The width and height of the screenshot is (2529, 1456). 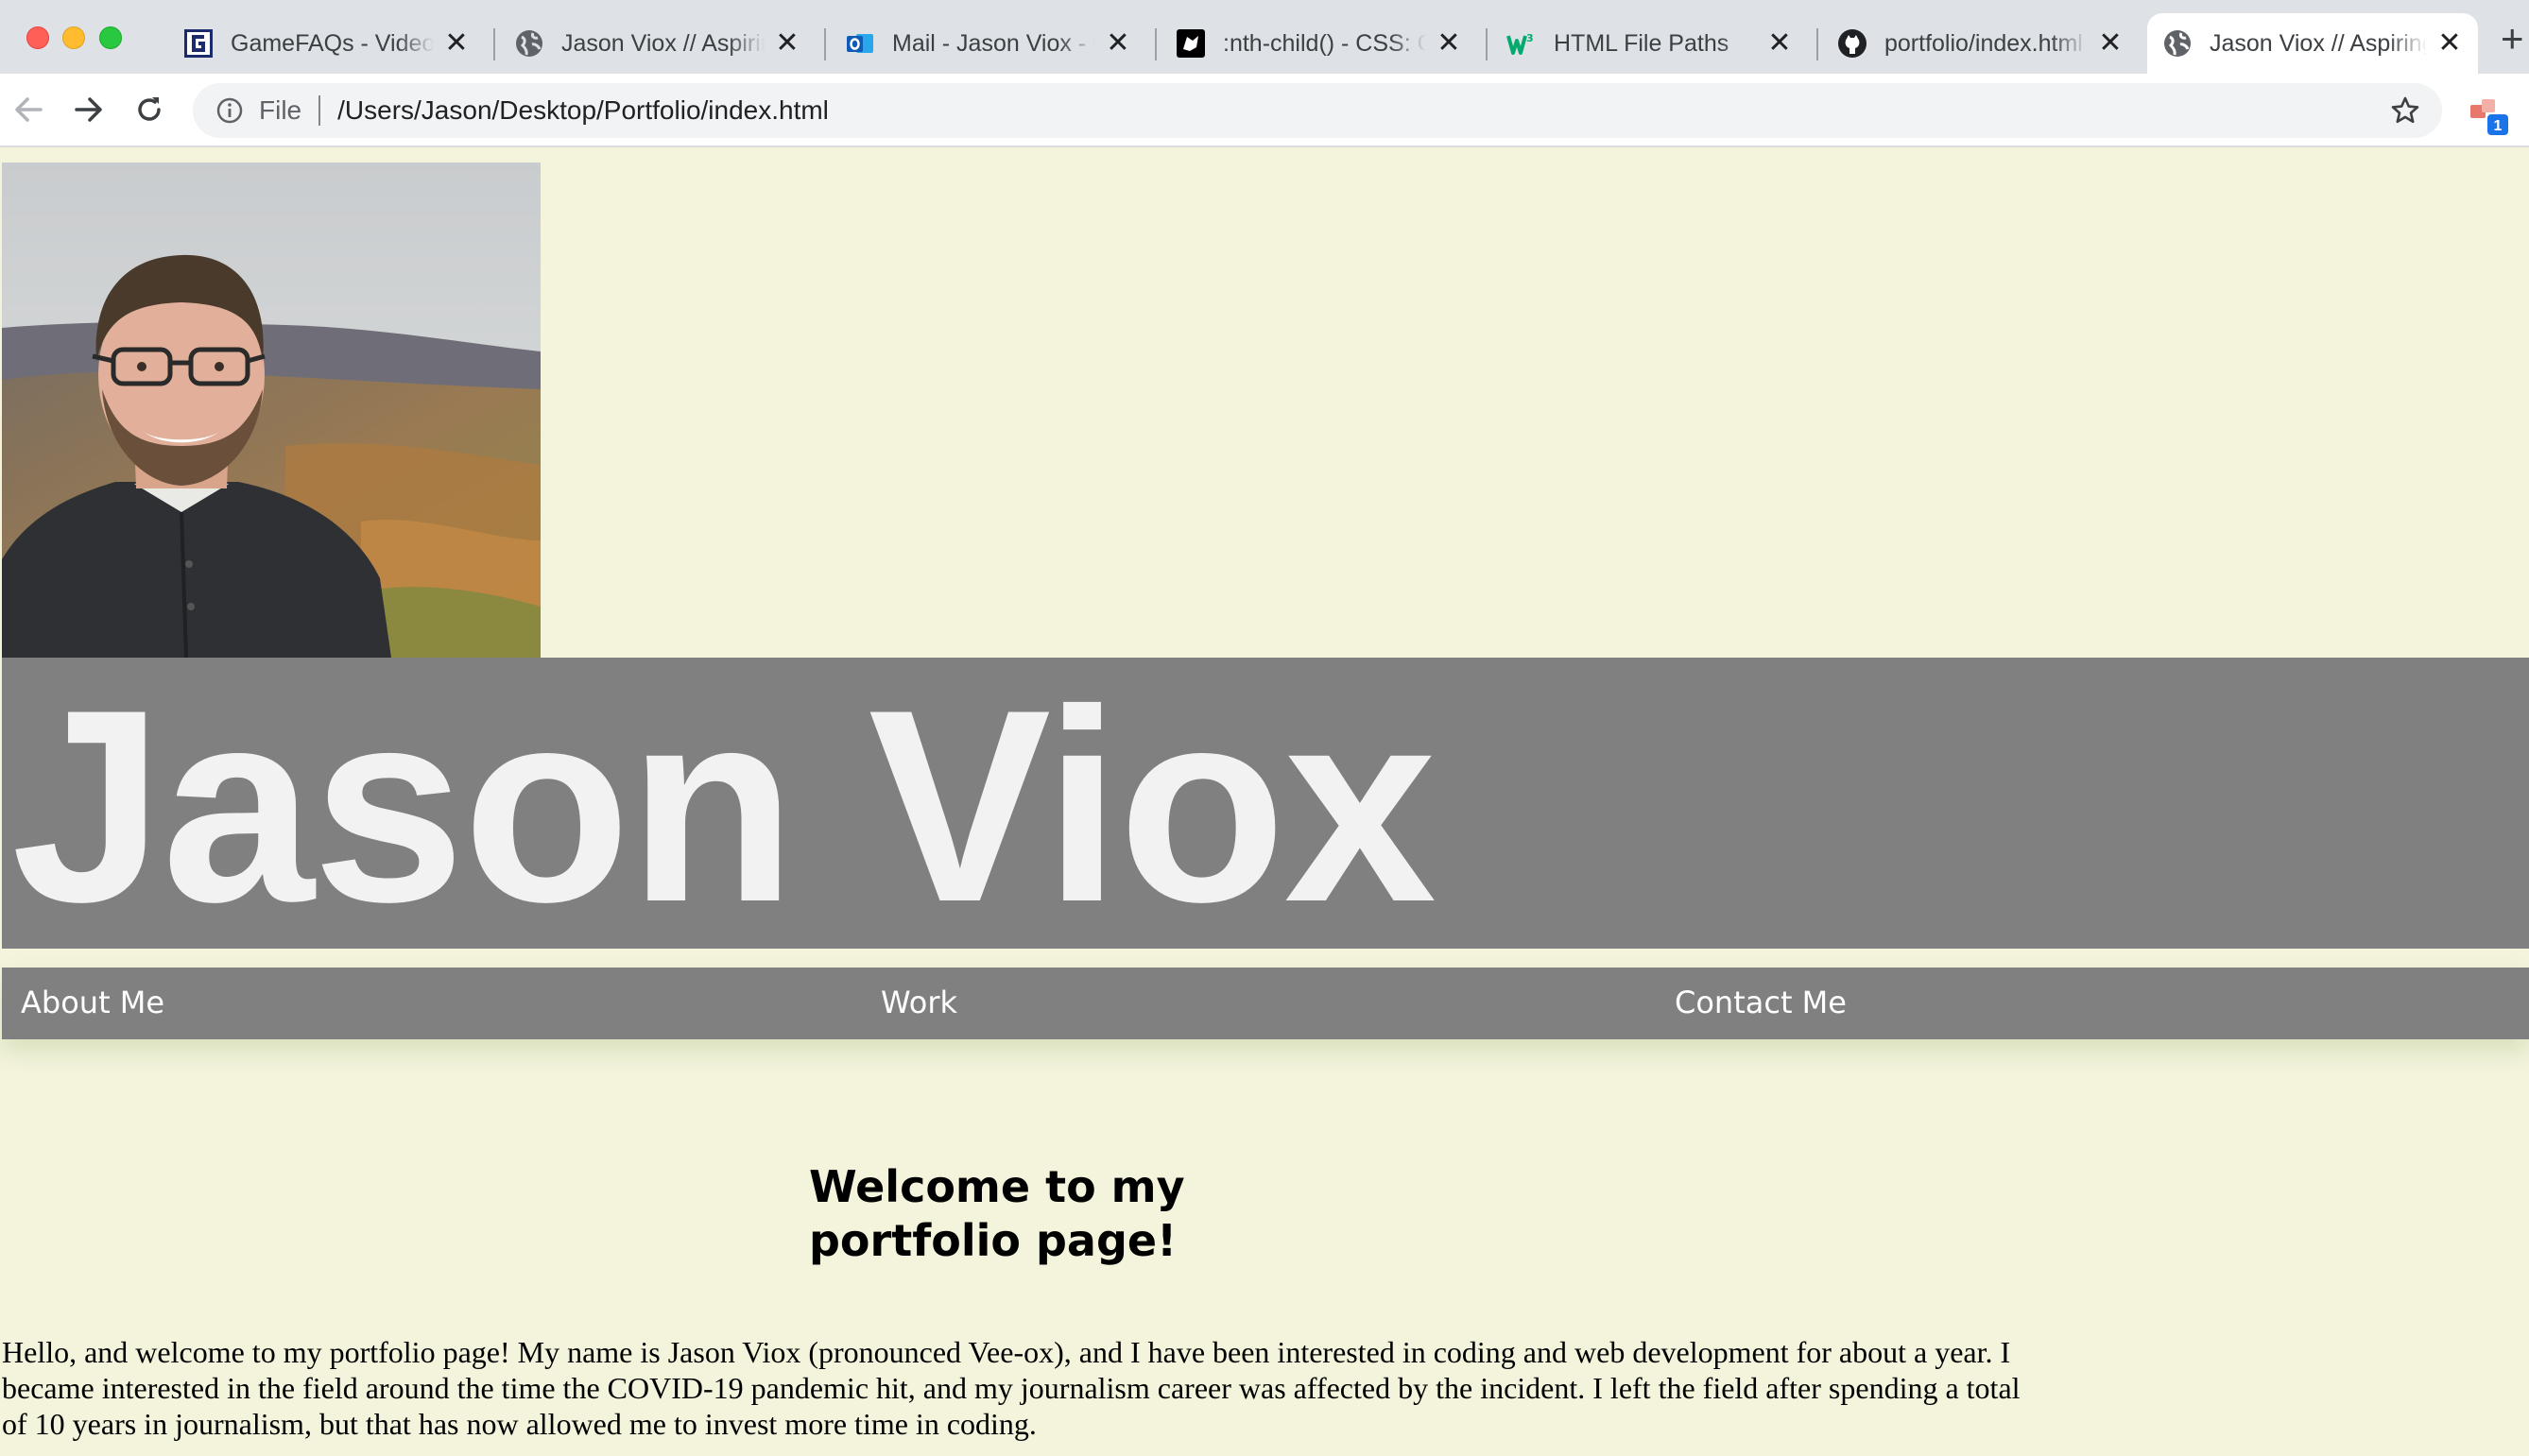 What do you see at coordinates (993, 43) in the screenshot?
I see `tab-title: Mail - Jason Viox - Outlook` at bounding box center [993, 43].